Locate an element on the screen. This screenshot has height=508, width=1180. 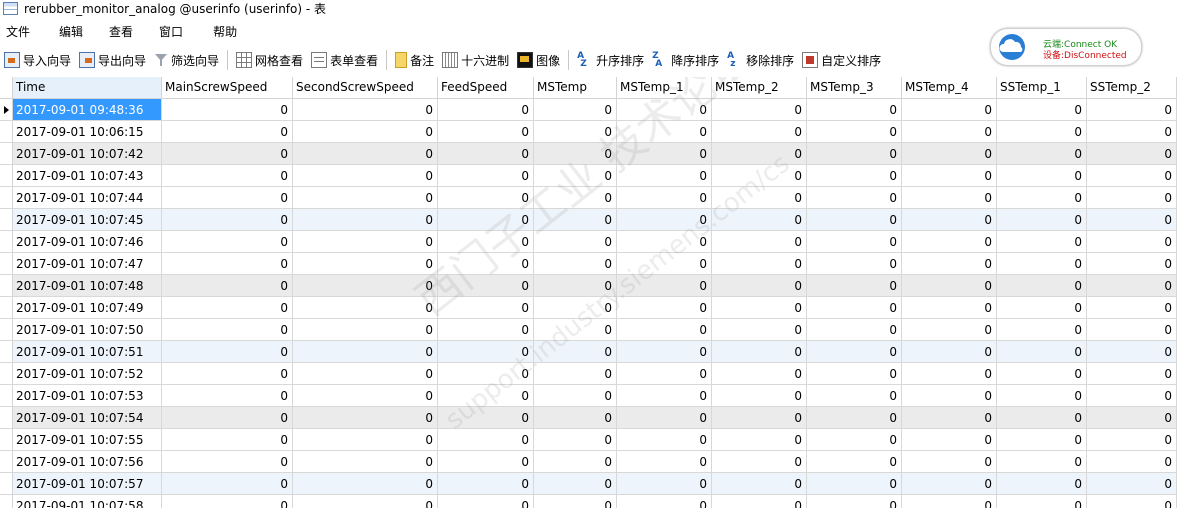
menu-edit: 编辑 is located at coordinates (71, 31).